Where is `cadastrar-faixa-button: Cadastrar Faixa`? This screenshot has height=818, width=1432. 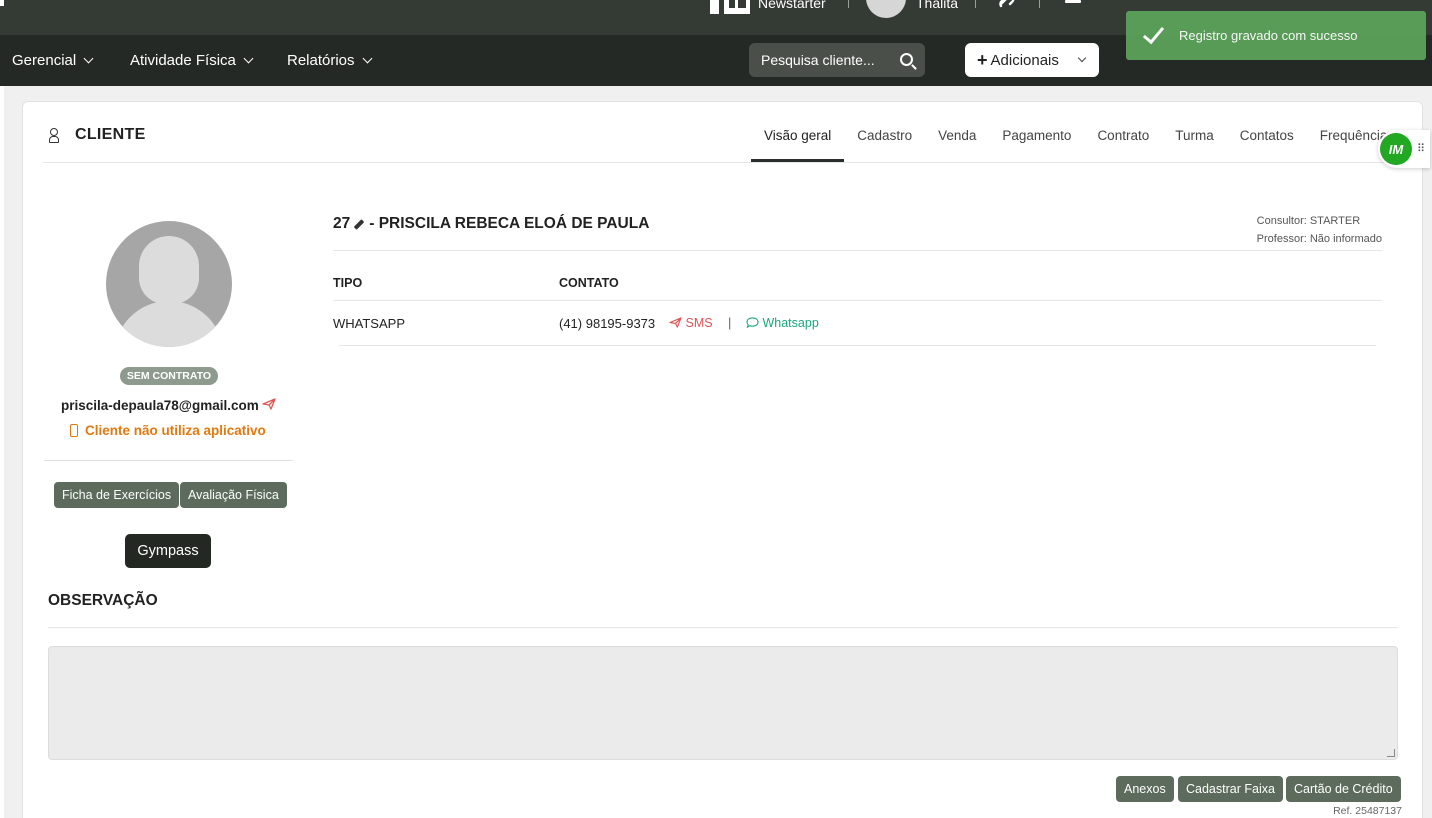
cadastrar-faixa-button: Cadastrar Faixa is located at coordinates (1230, 789).